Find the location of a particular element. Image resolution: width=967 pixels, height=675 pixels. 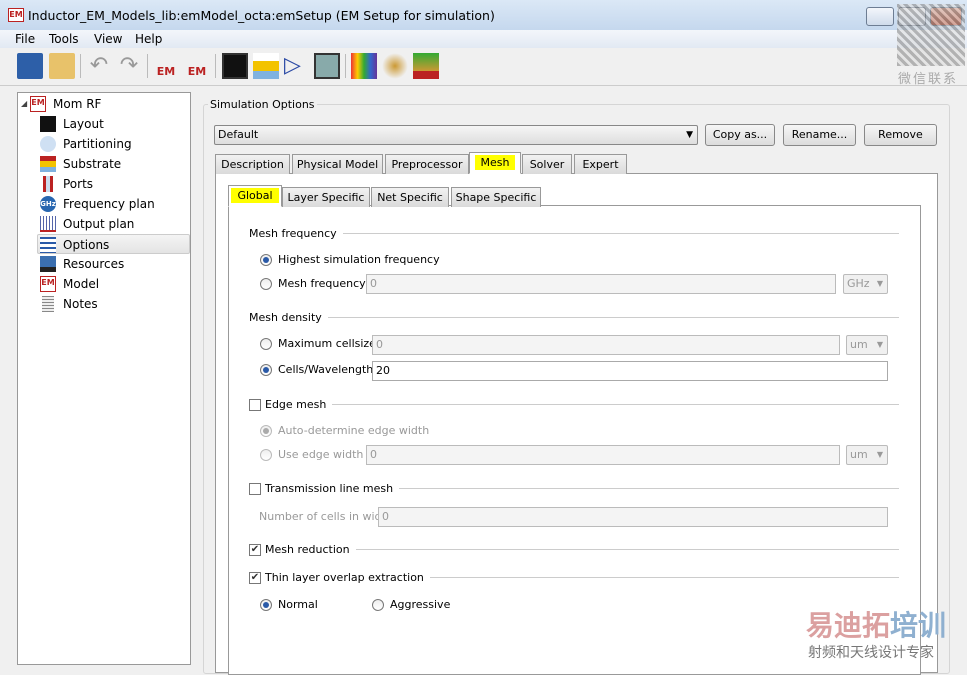

use-edge-width-label: Use edge width is located at coordinates (321, 454).